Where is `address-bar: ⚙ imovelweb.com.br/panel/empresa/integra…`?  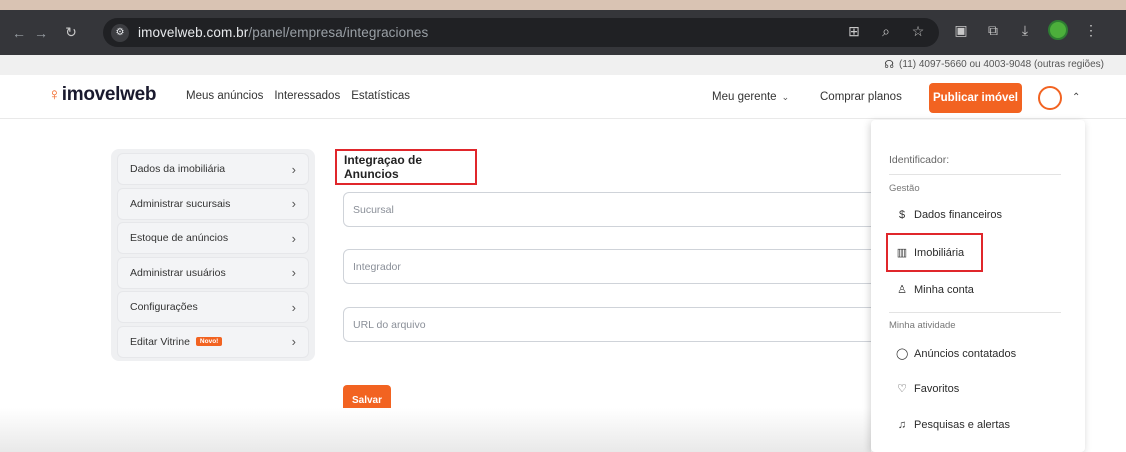 address-bar: ⚙ imovelweb.com.br/panel/empresa/integra… is located at coordinates (521, 32).